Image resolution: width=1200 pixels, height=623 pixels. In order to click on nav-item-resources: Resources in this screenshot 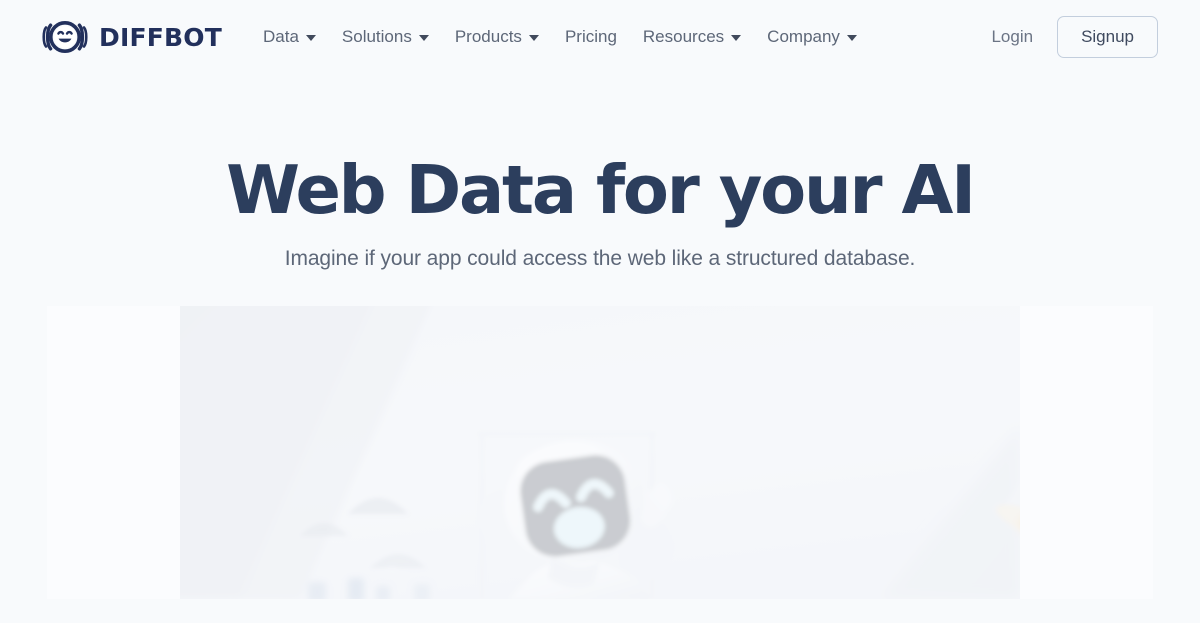, I will do `click(692, 37)`.